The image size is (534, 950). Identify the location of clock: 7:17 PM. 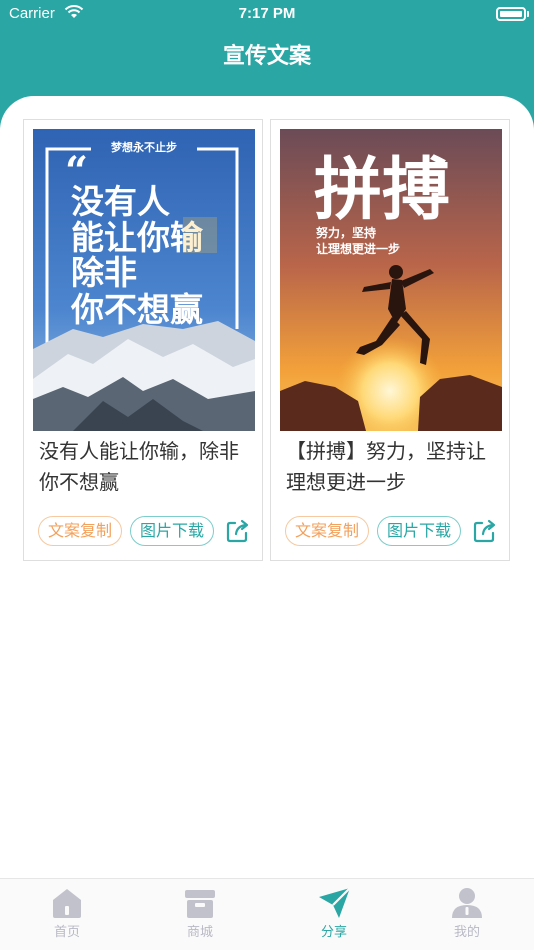
(267, 13).